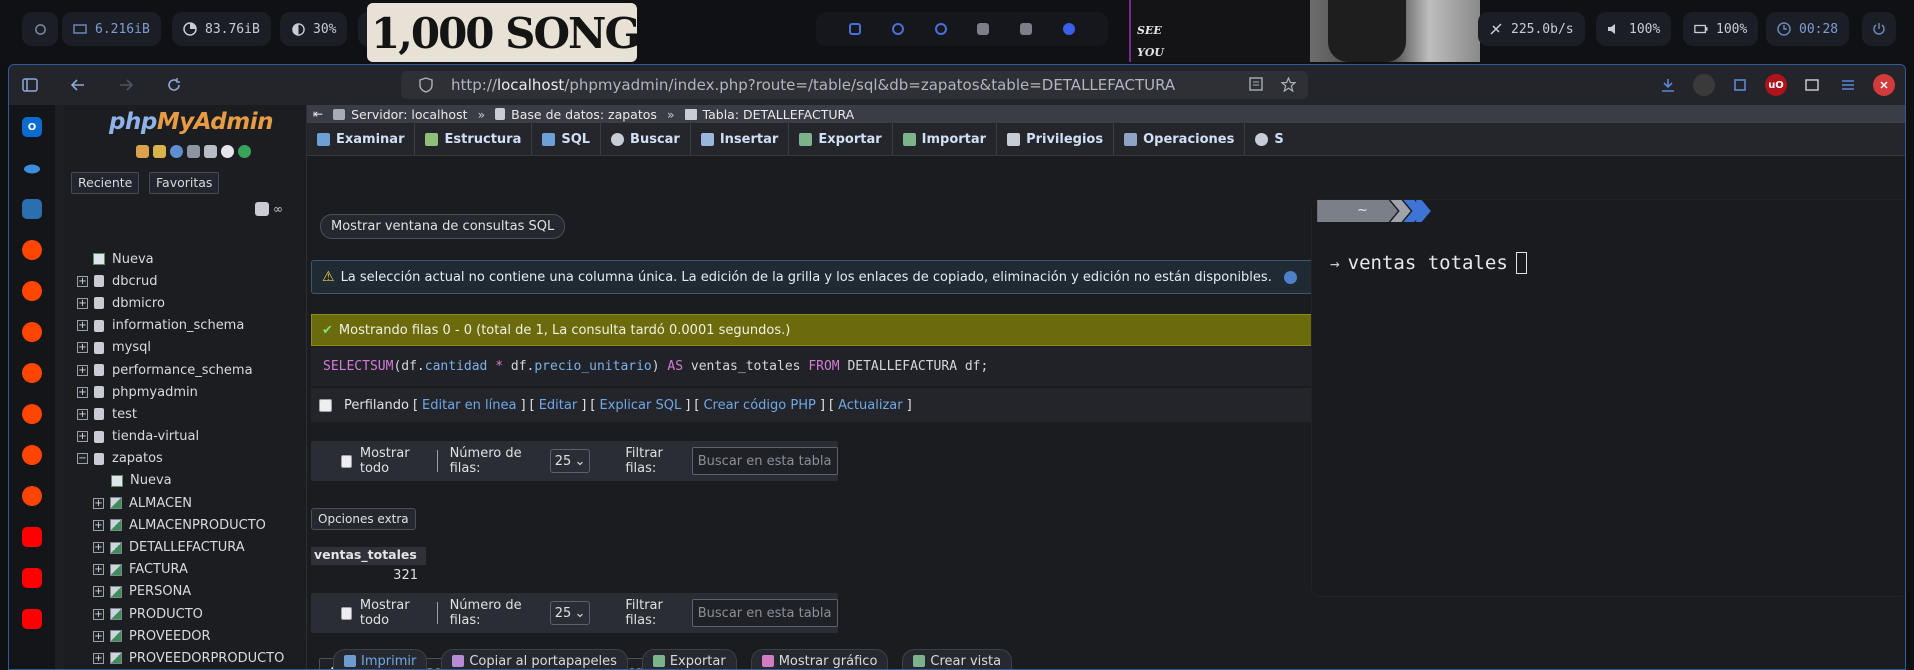  What do you see at coordinates (380, 659) in the screenshot?
I see `print-button: Imprimir` at bounding box center [380, 659].